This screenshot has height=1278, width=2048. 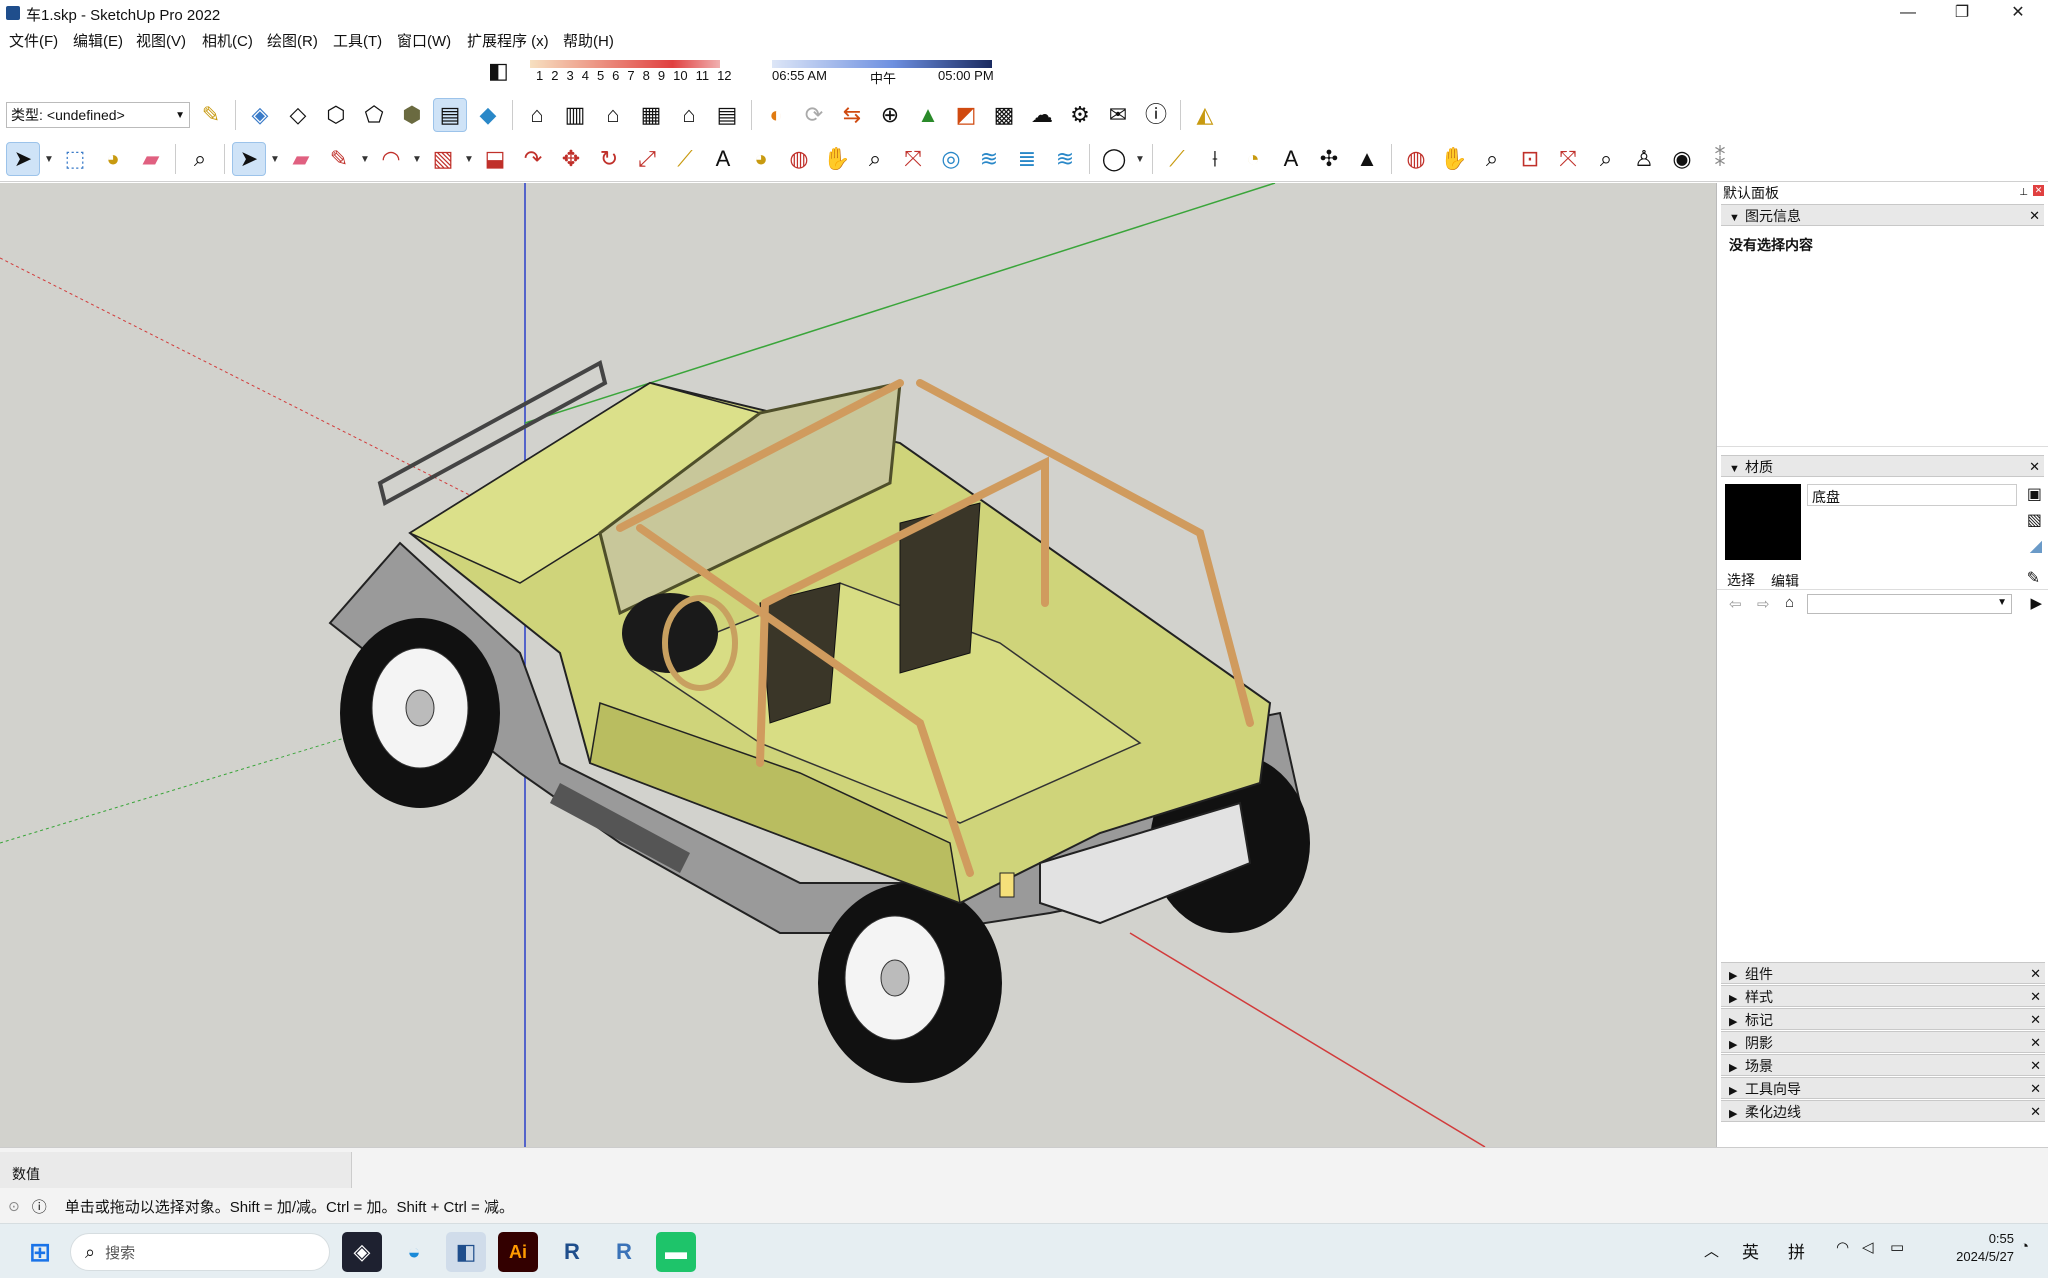 I want to click on eraser-tool-icon: ▰, so click(x=301, y=159).